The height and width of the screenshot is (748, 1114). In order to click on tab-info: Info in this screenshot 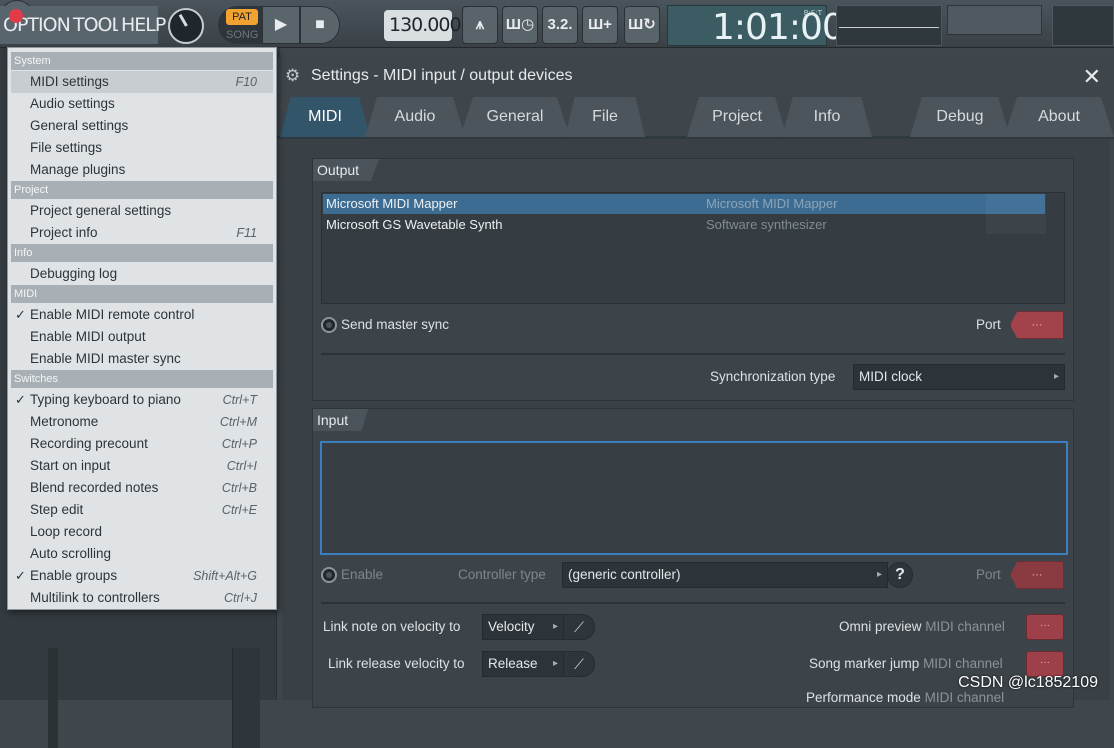, I will do `click(827, 117)`.